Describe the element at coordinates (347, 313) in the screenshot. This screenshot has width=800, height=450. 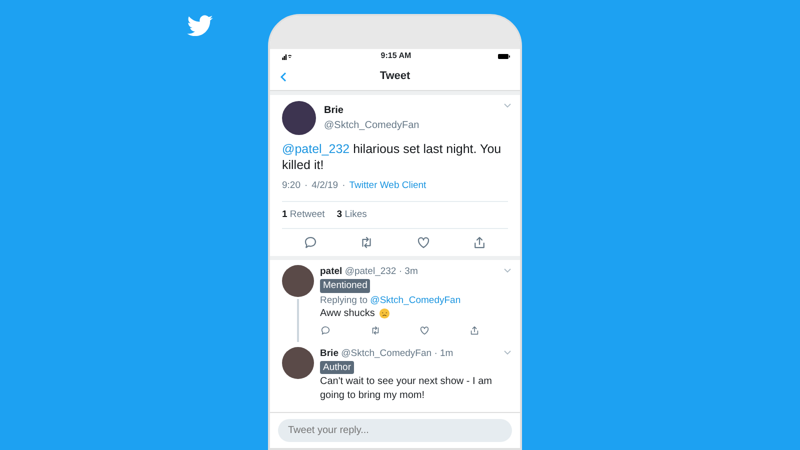
I see `reply-text: Aww shucks` at that location.